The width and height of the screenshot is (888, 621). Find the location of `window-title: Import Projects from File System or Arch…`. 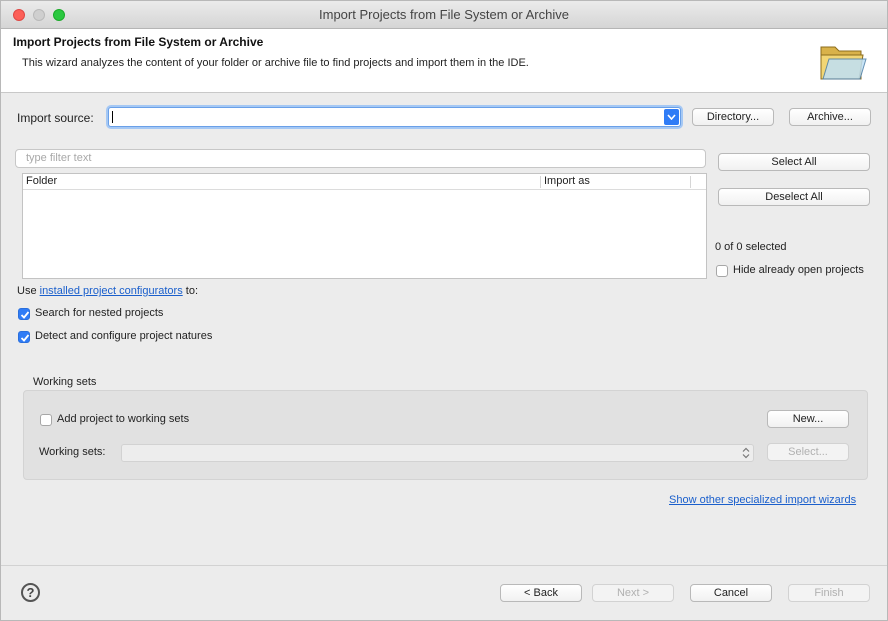

window-title: Import Projects from File System or Arch… is located at coordinates (444, 14).